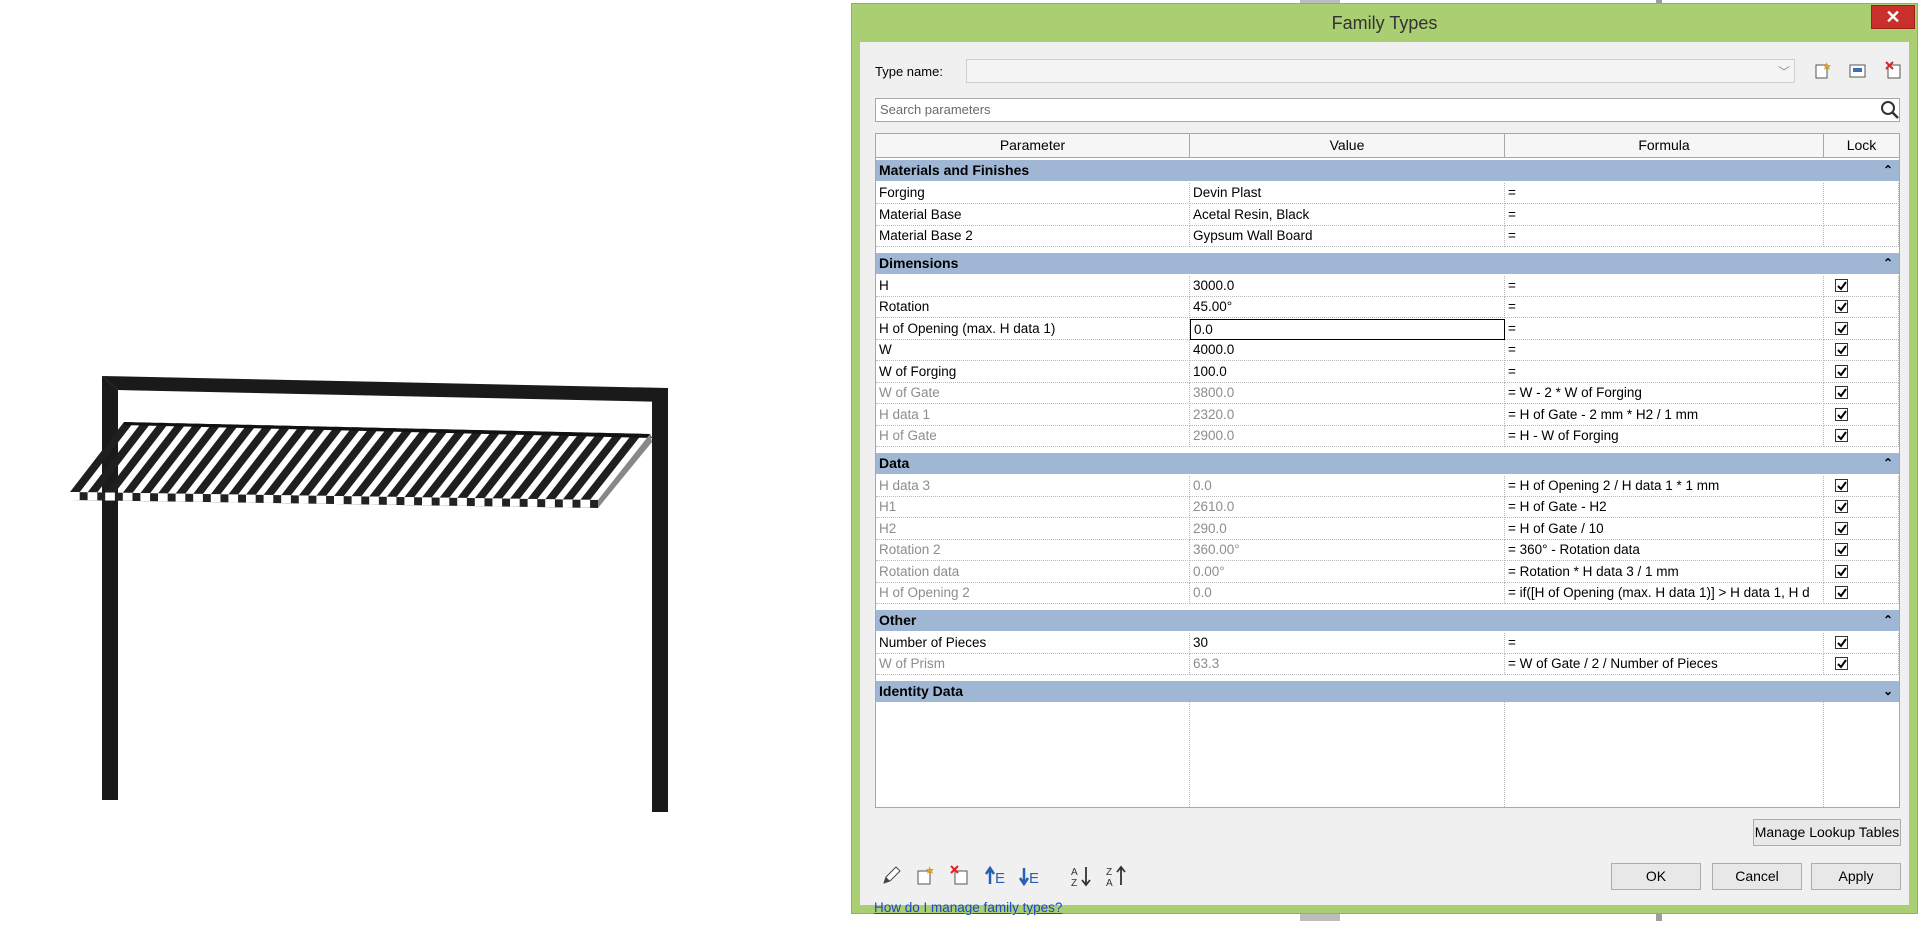 This screenshot has width=1920, height=926. What do you see at coordinates (1033, 307) in the screenshot?
I see `parameter-name: Rotation` at bounding box center [1033, 307].